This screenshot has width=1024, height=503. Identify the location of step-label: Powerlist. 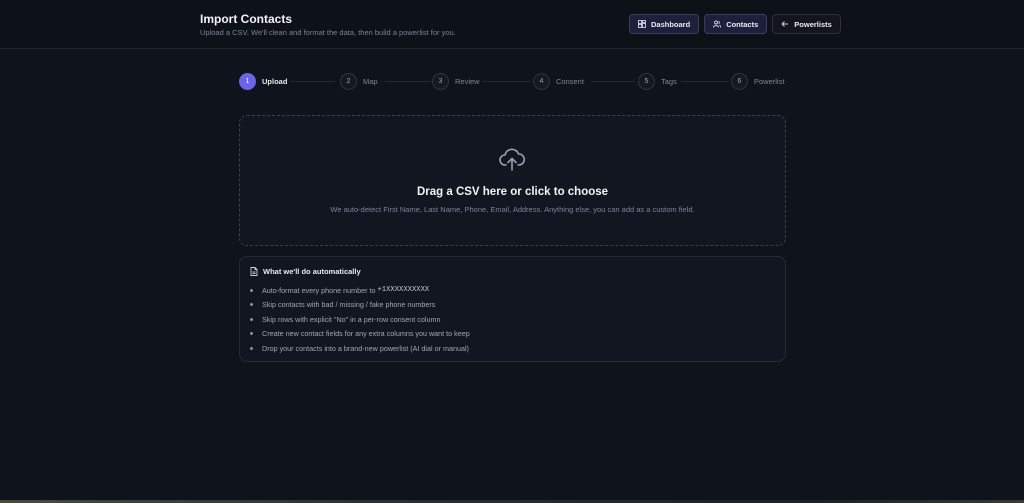
(769, 81).